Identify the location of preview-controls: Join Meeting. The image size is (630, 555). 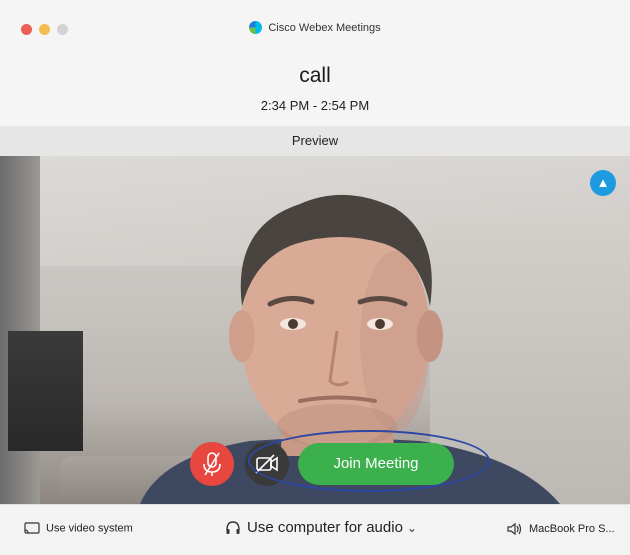
(315, 465).